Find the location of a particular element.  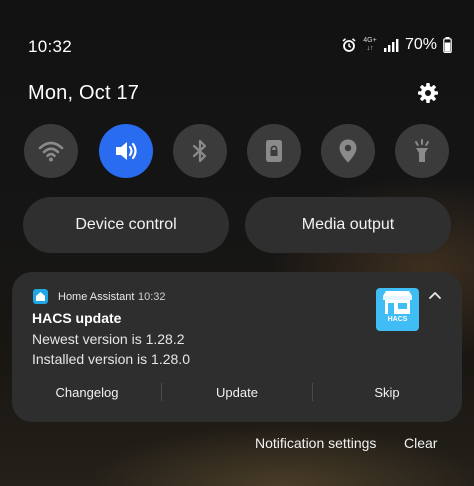

status-icons: 4G+ ↓↑ 70% is located at coordinates (396, 45).